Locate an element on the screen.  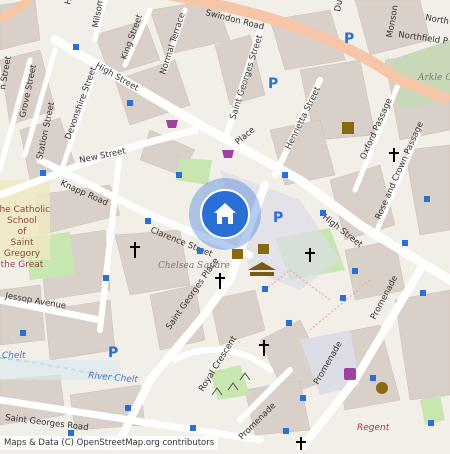
label-chelt-w: Chelt is located at coordinates (14, 356).